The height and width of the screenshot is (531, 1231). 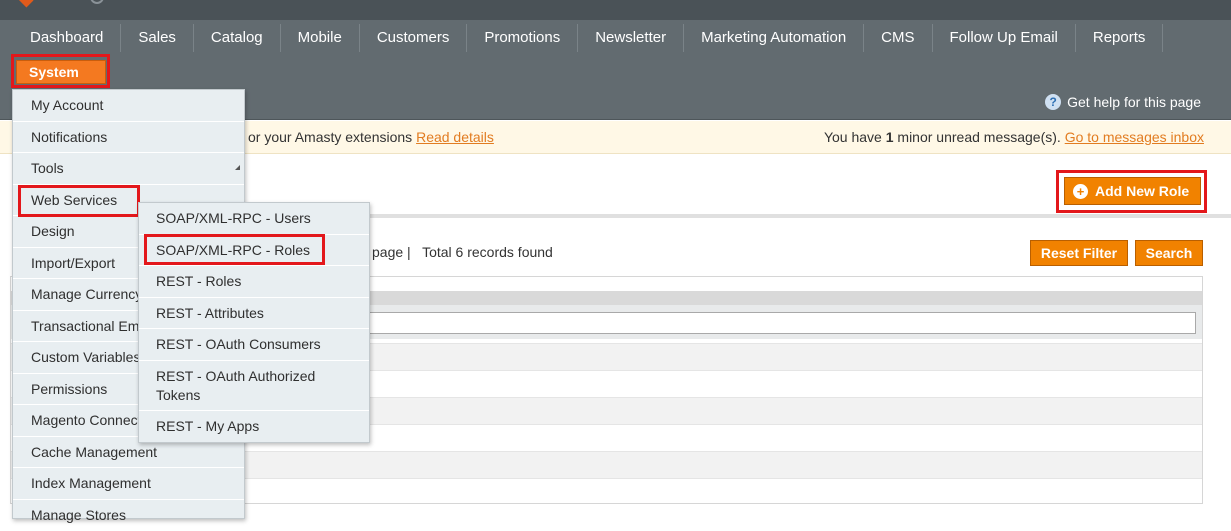 What do you see at coordinates (60, 38) in the screenshot?
I see `nav-dashboard: Dashboard` at bounding box center [60, 38].